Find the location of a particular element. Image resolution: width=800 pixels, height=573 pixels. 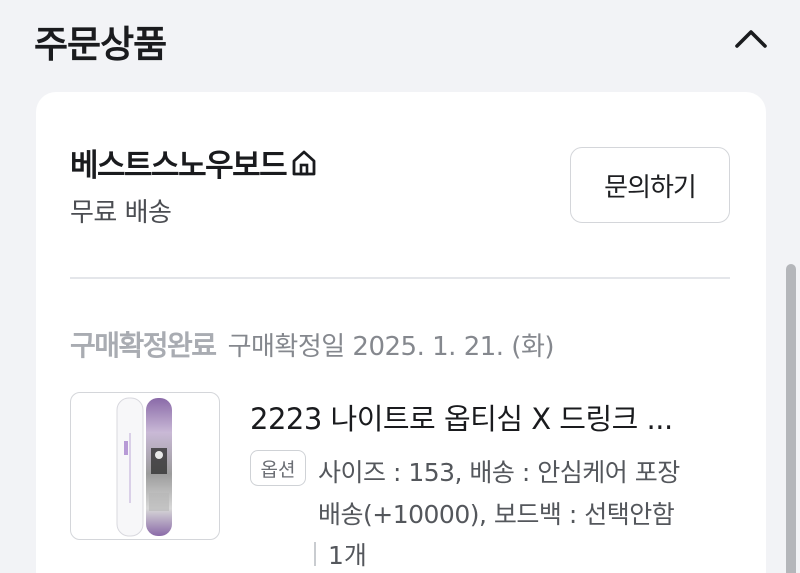

shipping-info: 무료 배송 is located at coordinates (121, 213).